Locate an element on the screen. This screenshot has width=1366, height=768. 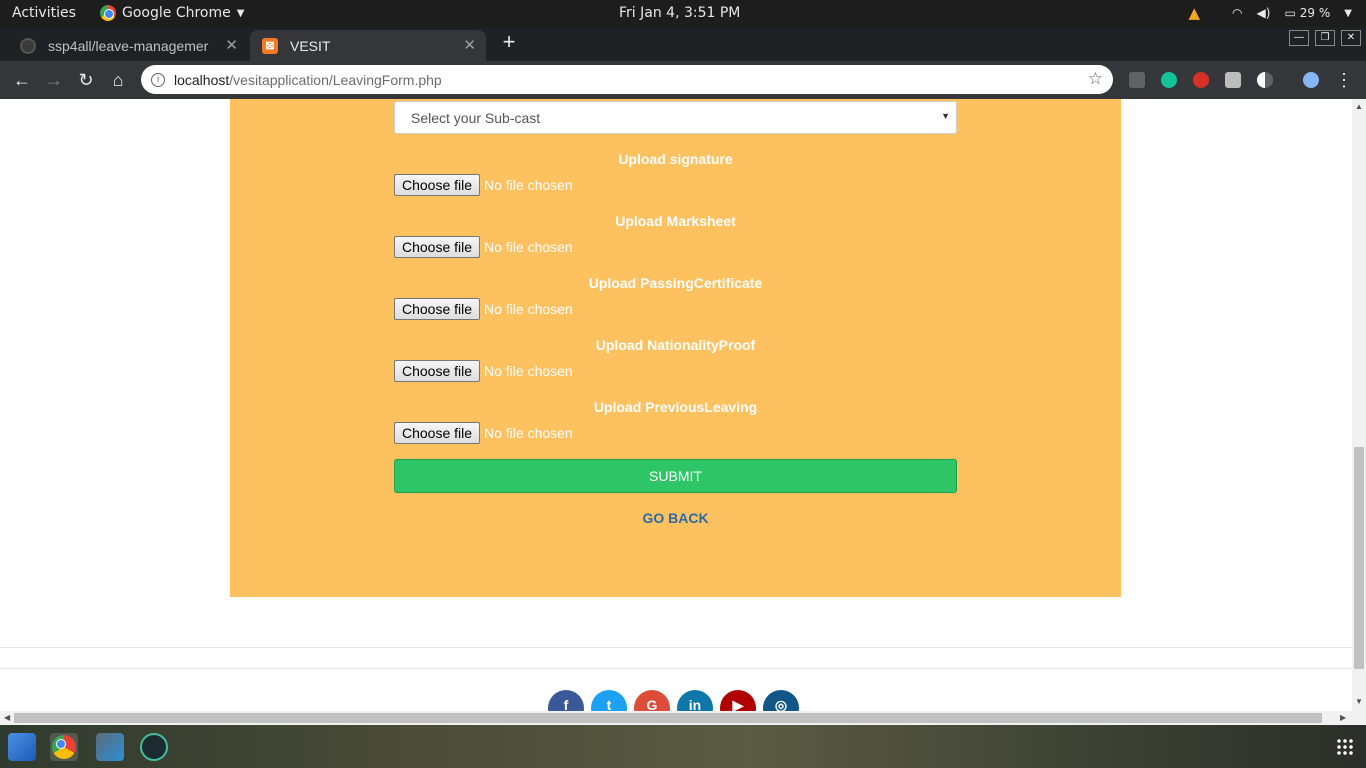
scroll-up-arrow-icon: ▲ is located at coordinates (1359, 106).